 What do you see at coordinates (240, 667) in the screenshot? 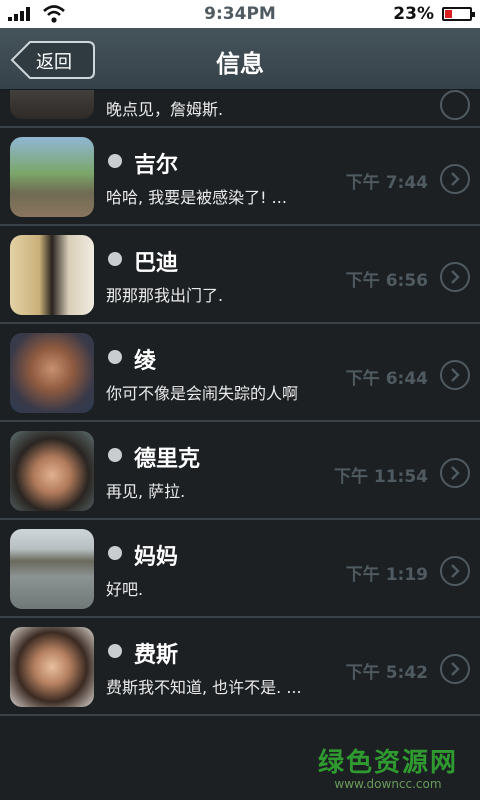
I see `message-row: 费斯 费斯我不知道, 也许不是. ... 下午 5:42` at bounding box center [240, 667].